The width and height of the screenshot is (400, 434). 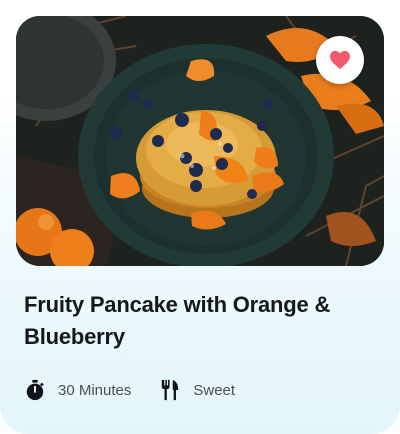 What do you see at coordinates (35, 390) in the screenshot?
I see `stopwatch-icon` at bounding box center [35, 390].